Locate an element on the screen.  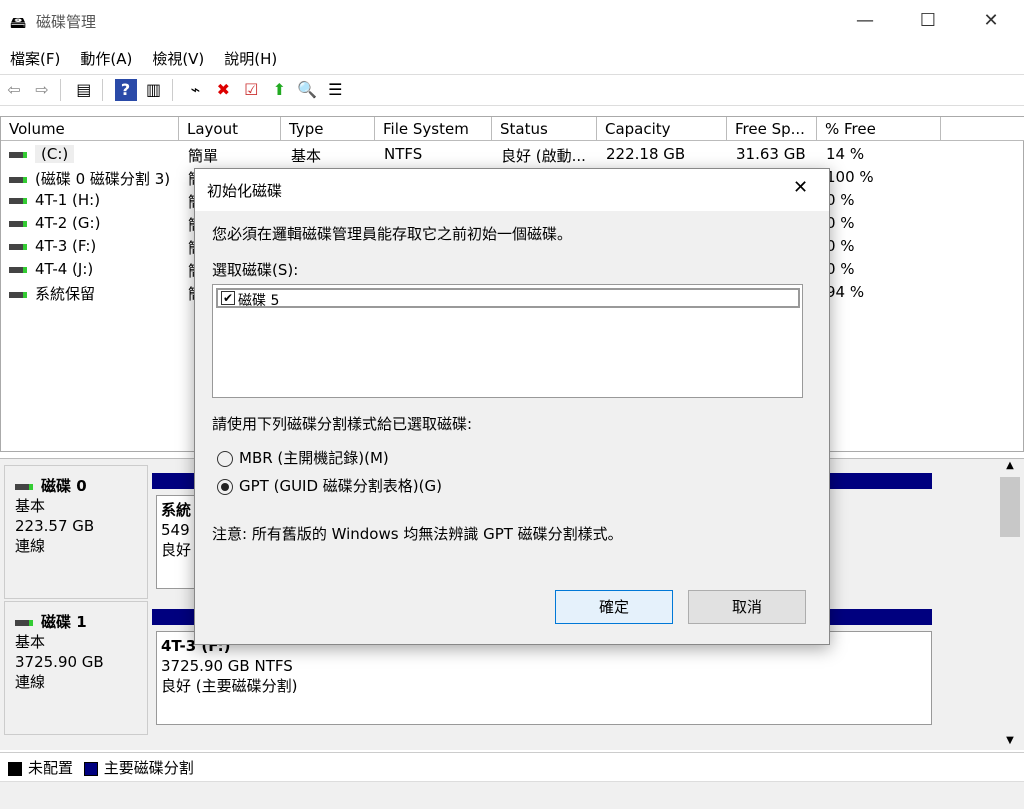
help-icon: ? is located at coordinates (125, 90).